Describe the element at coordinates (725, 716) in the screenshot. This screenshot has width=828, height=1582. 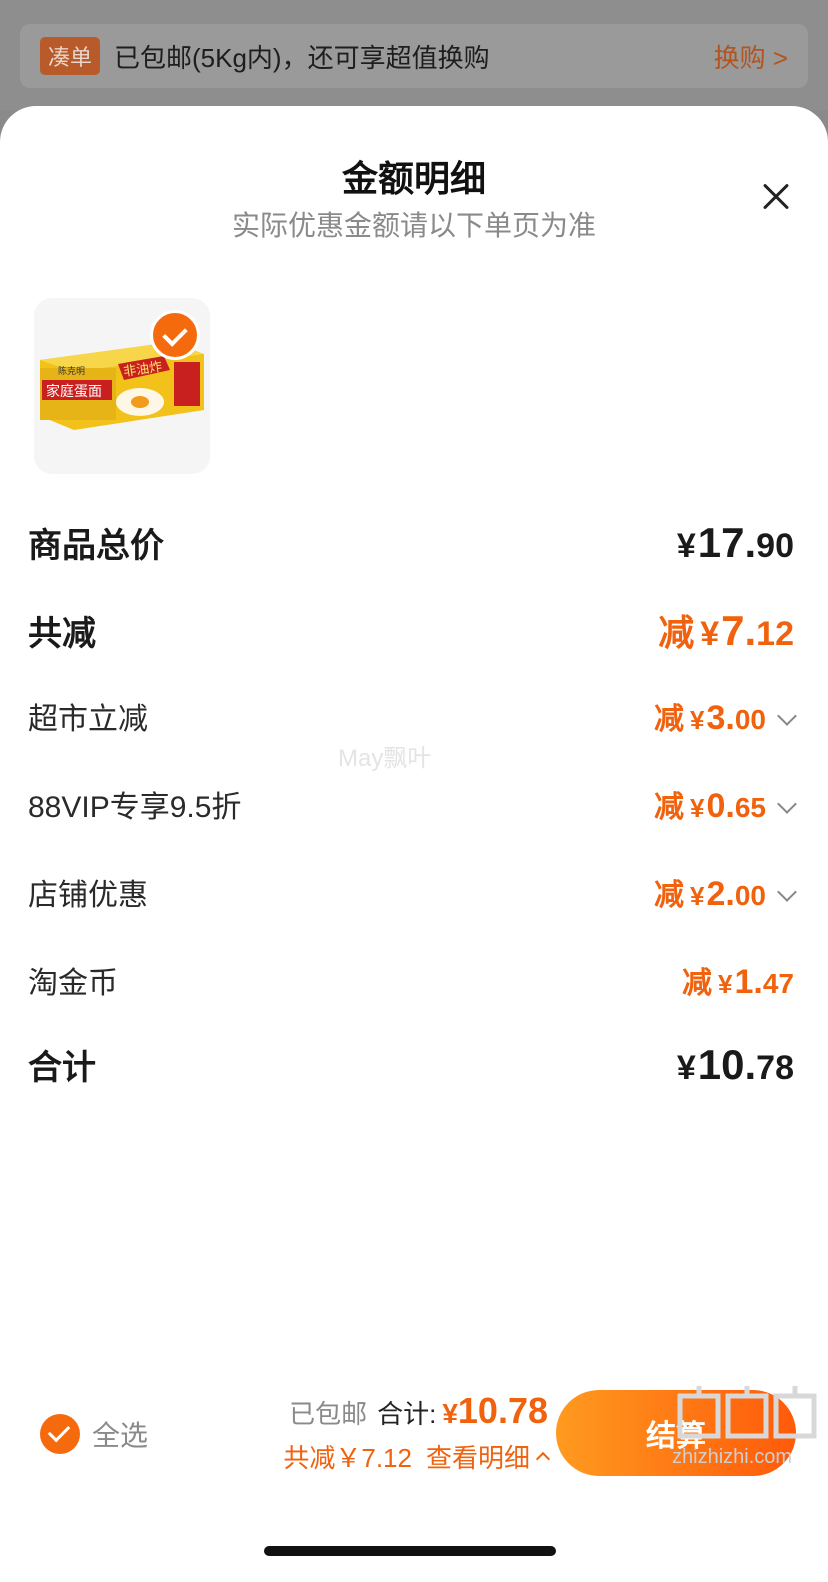
I see `row-supermarket-discount-amount: 减 ¥3. 00` at that location.